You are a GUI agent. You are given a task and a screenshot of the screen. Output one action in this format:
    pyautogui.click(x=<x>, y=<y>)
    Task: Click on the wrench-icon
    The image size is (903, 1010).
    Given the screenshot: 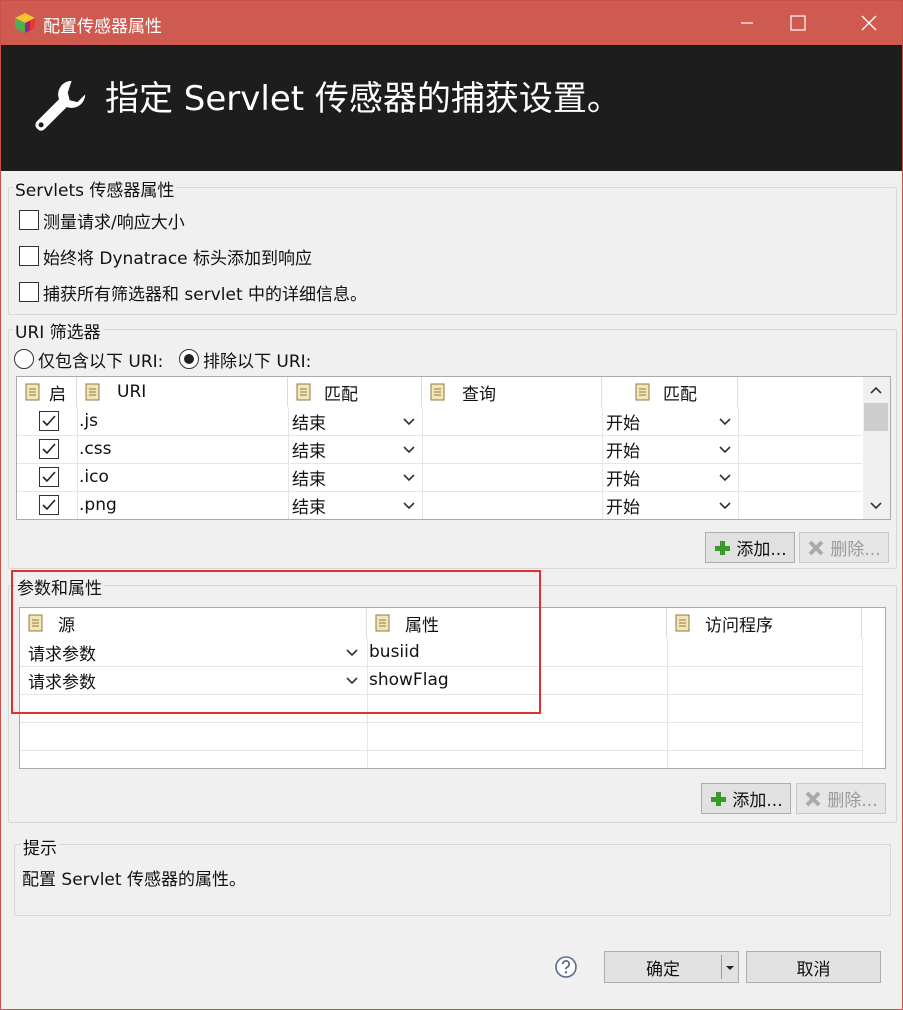 What is the action you would take?
    pyautogui.click(x=60, y=105)
    